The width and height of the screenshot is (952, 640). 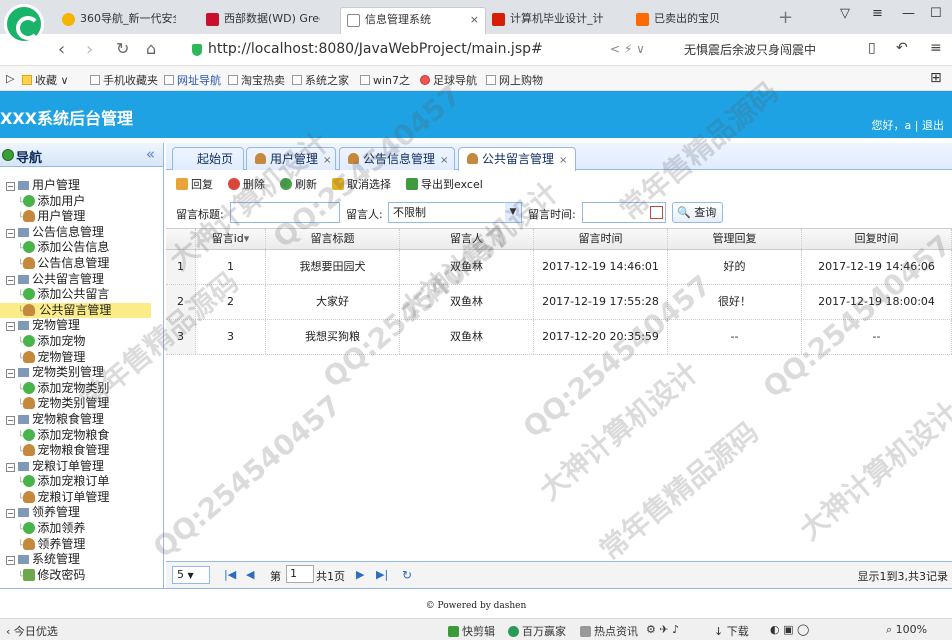 I want to click on column-header: 管理回复, so click(x=735, y=239).